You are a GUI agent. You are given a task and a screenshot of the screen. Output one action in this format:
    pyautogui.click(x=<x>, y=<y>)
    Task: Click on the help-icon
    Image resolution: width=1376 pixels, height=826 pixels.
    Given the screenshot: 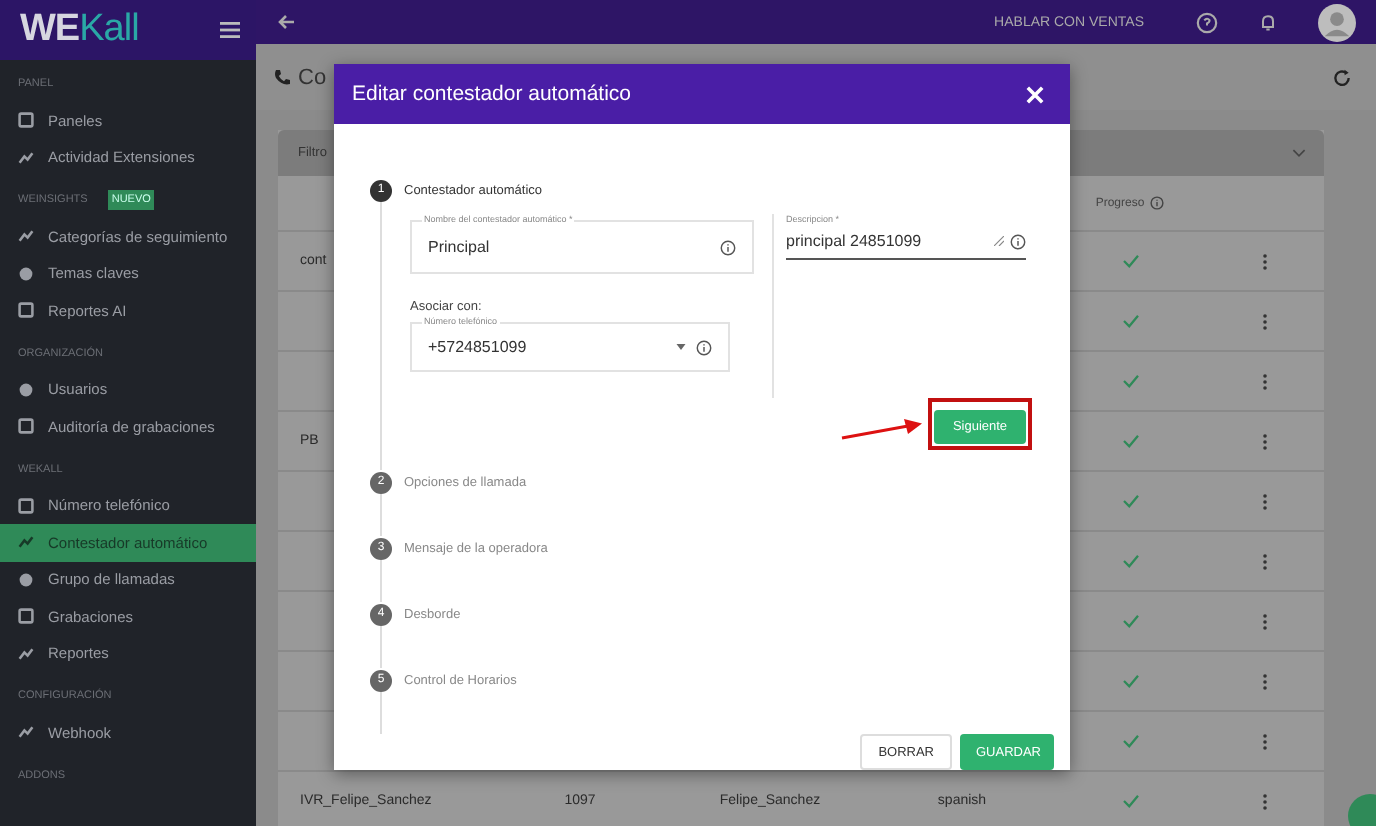 What is the action you would take?
    pyautogui.click(x=1207, y=22)
    